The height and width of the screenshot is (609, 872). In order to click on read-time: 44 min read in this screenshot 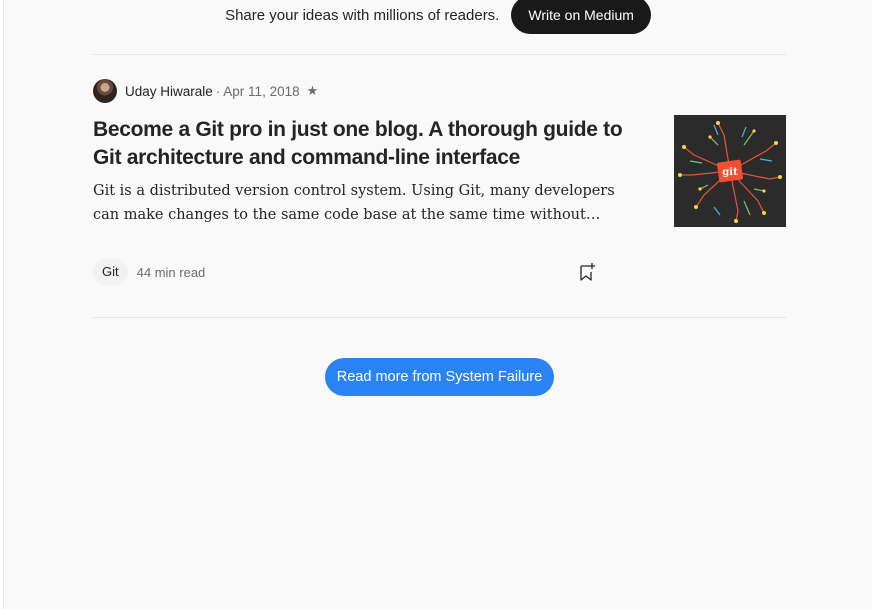, I will do `click(171, 272)`.